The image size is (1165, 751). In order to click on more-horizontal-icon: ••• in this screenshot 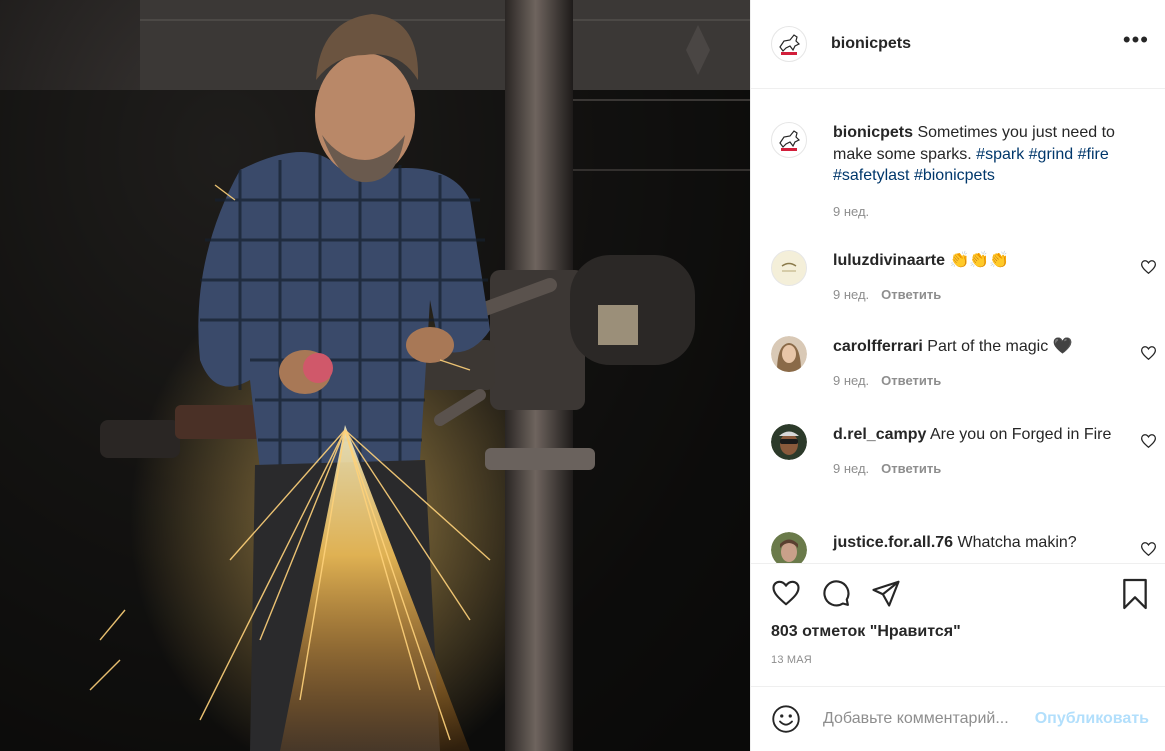, I will do `click(1136, 41)`.